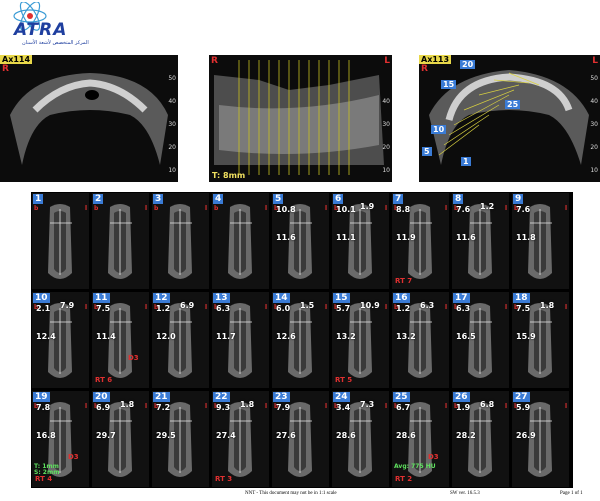 This screenshot has height=501, width=600. Describe the element at coordinates (221, 397) in the screenshot. I see `cell-number-badge: 22` at that location.